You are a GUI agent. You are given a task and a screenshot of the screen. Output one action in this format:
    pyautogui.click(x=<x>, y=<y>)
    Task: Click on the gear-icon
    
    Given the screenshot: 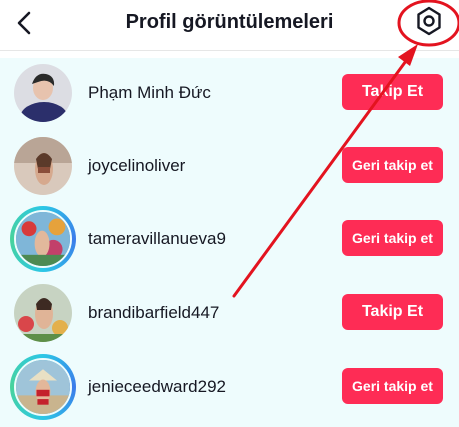 What is the action you would take?
    pyautogui.click(x=429, y=21)
    